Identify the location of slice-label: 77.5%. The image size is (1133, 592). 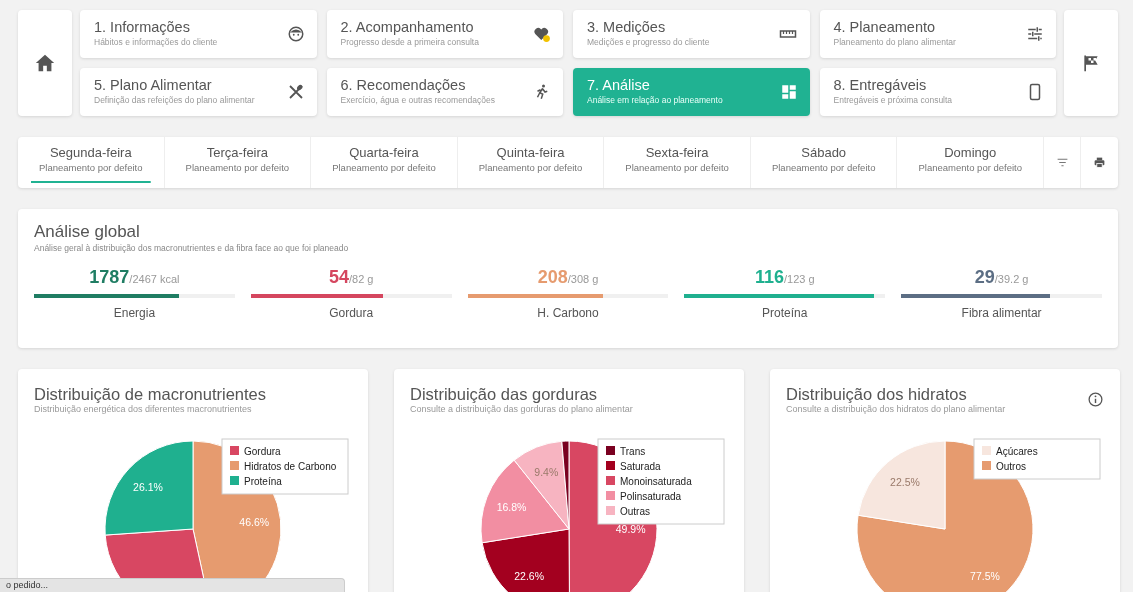
(985, 575).